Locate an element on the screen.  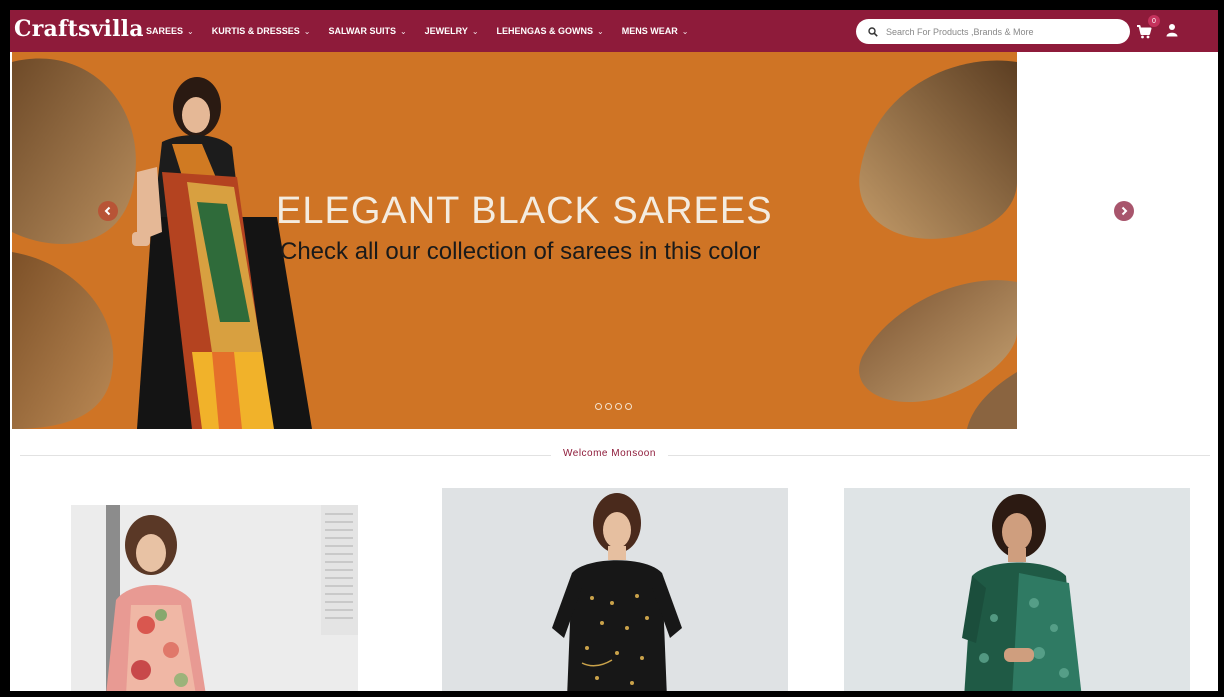
product-card-black-kurti is located at coordinates (615, 589).